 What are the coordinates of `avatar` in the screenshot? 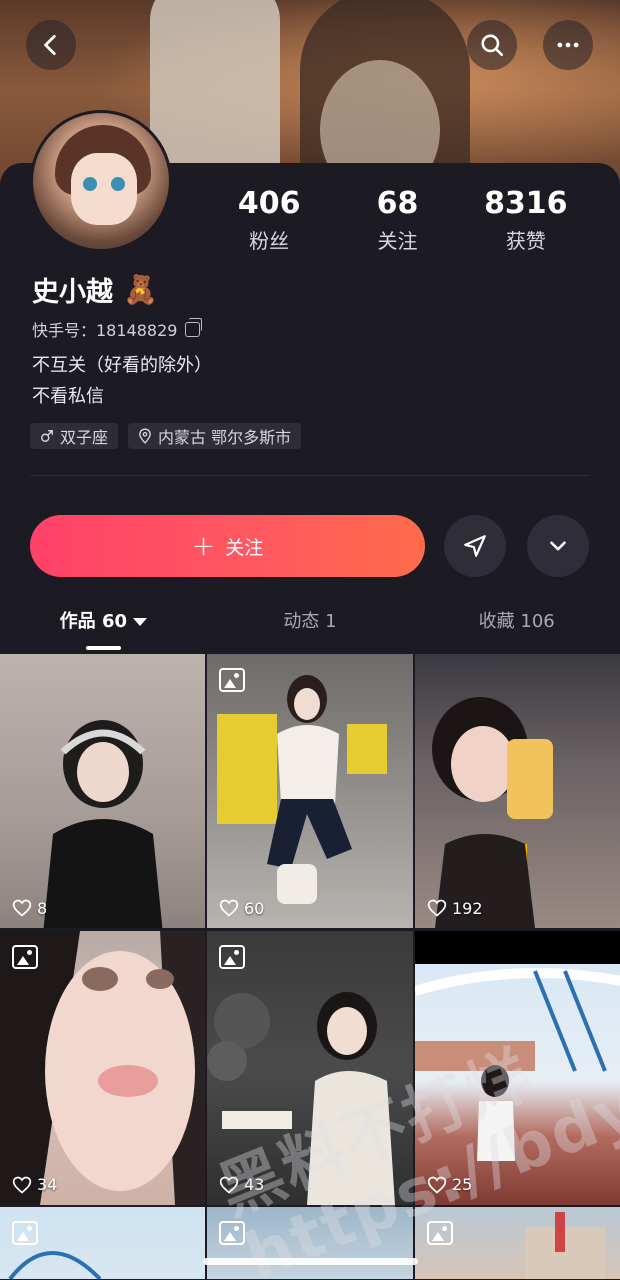 It's located at (101, 181).